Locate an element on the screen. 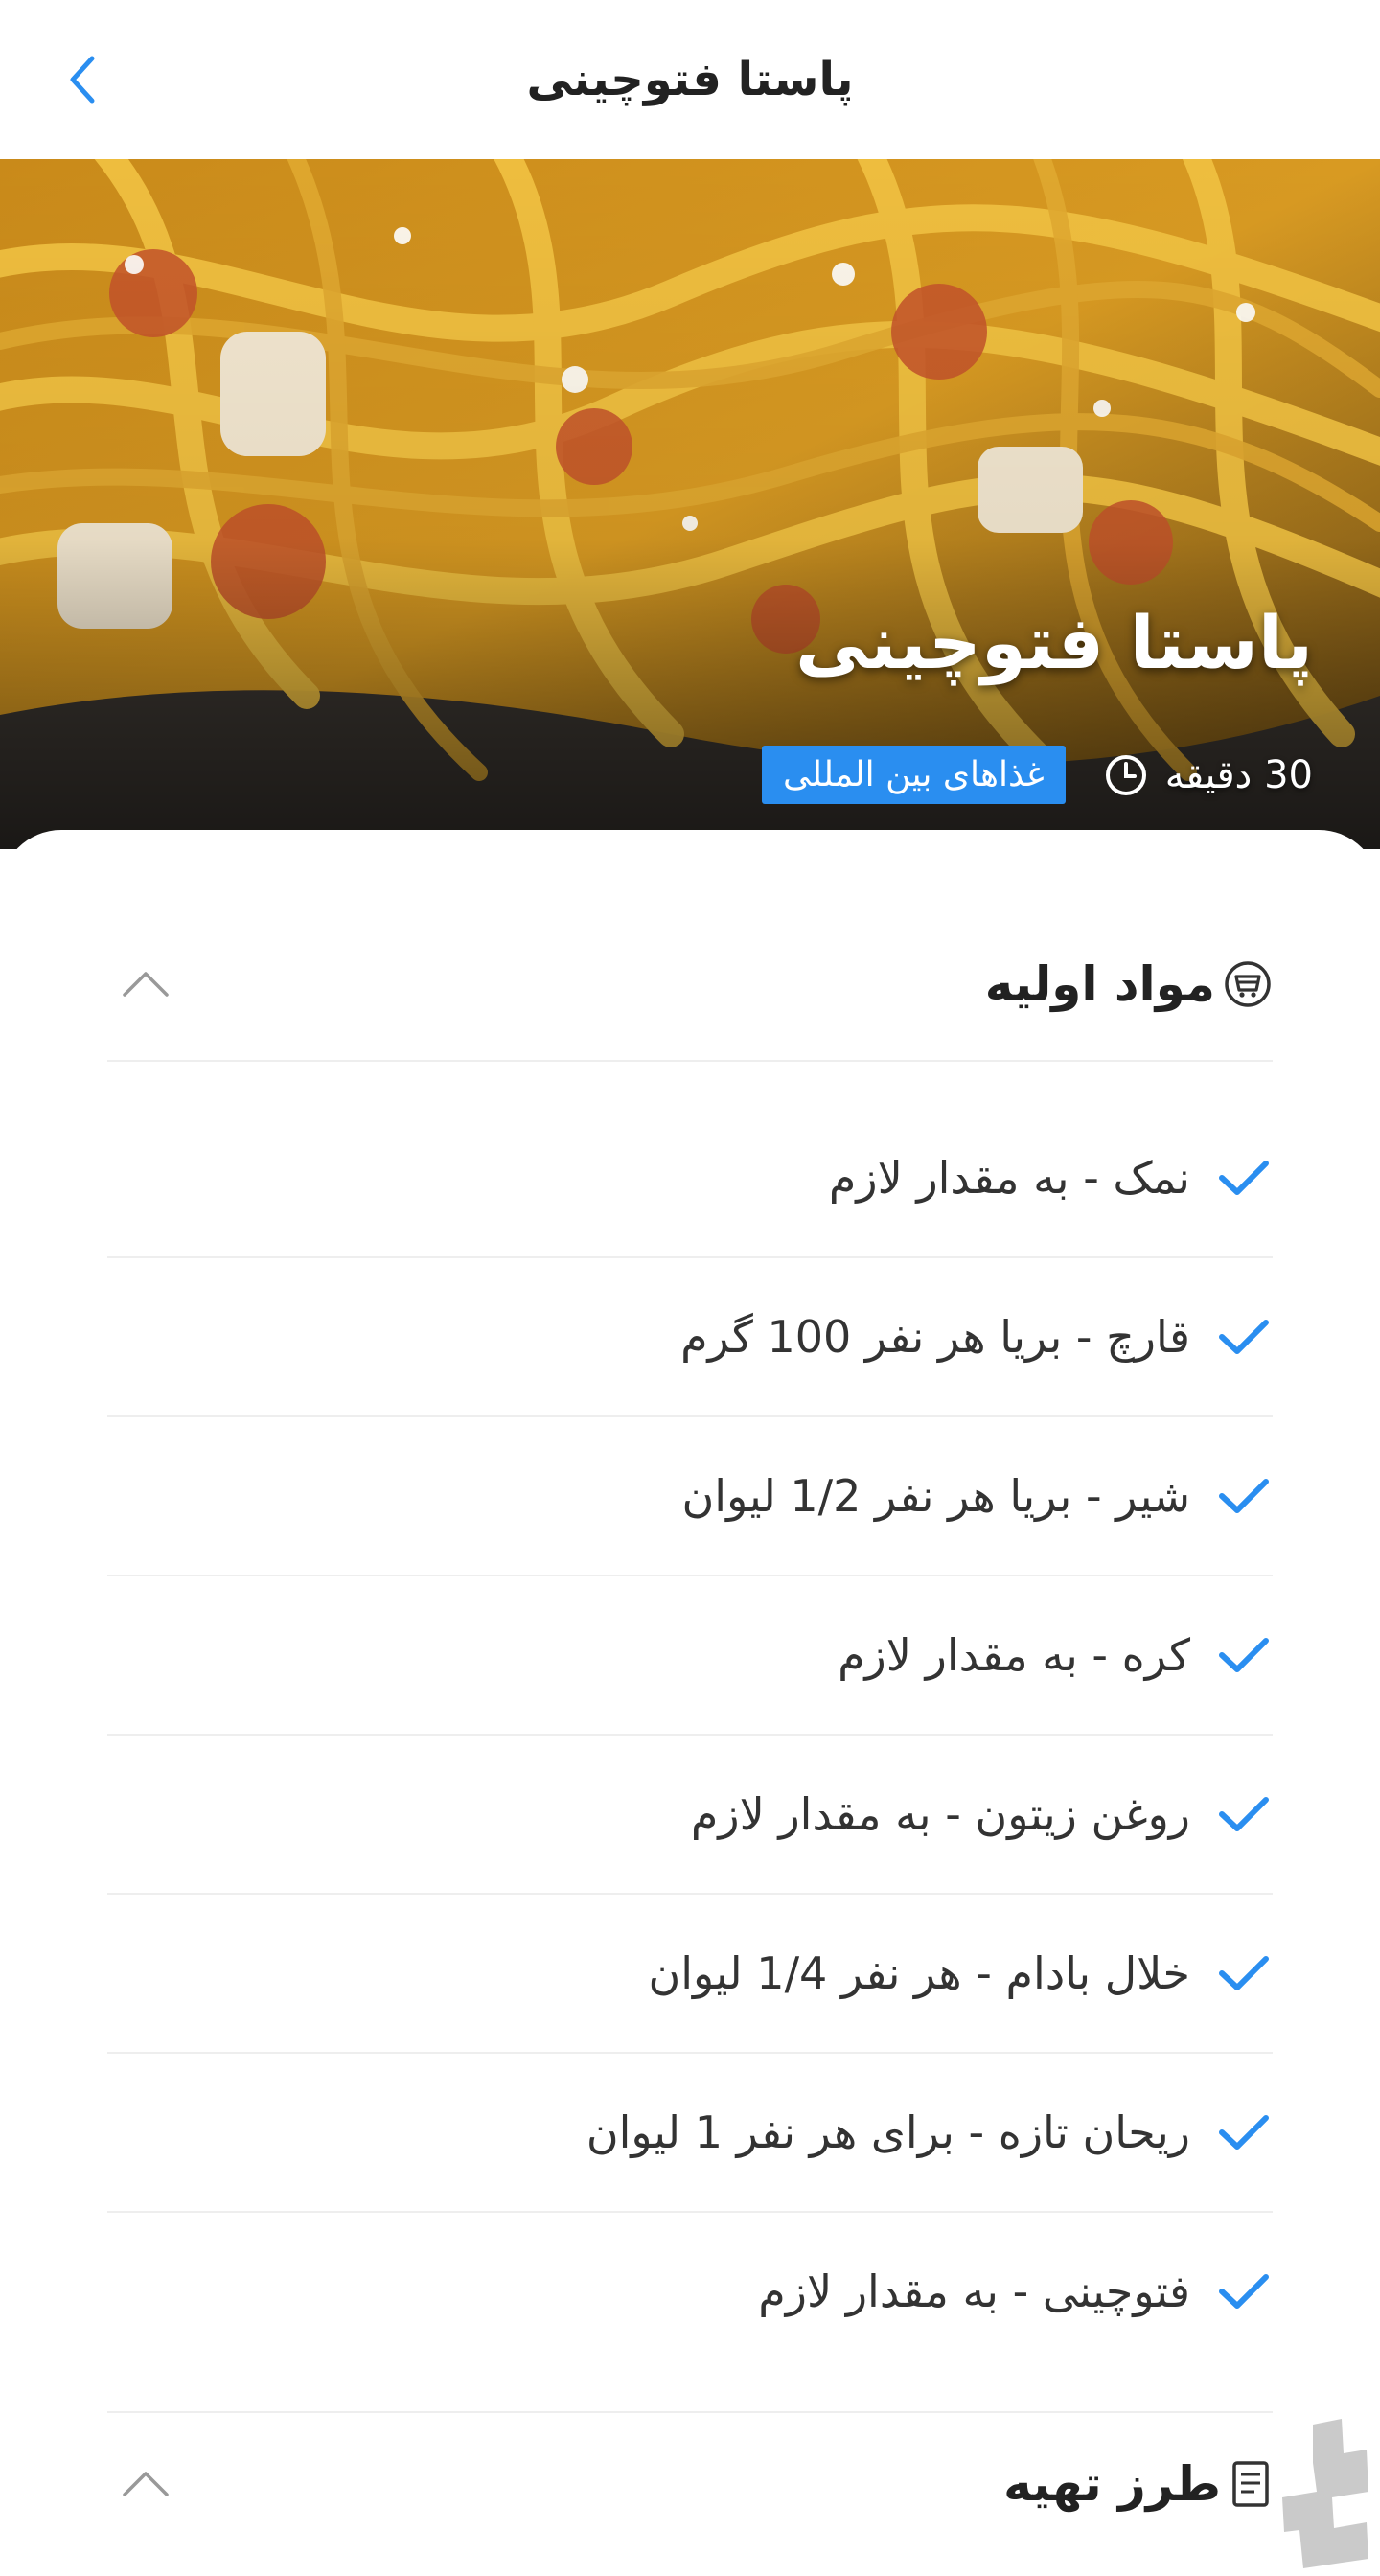 This screenshot has width=1380, height=2576. collapse-preparation-button is located at coordinates (146, 2484).